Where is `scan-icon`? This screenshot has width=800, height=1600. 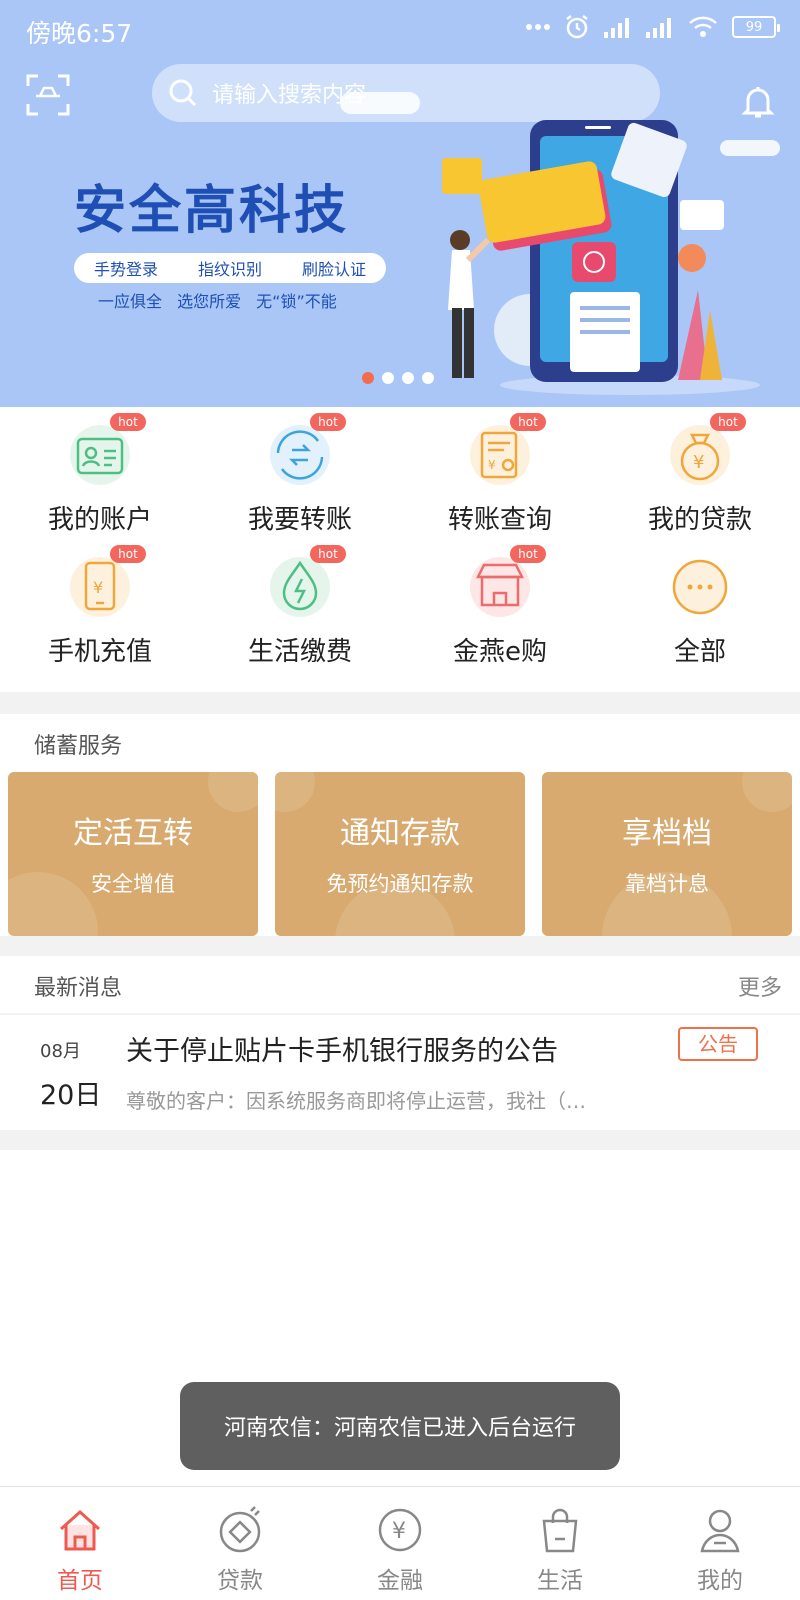 scan-icon is located at coordinates (48, 95).